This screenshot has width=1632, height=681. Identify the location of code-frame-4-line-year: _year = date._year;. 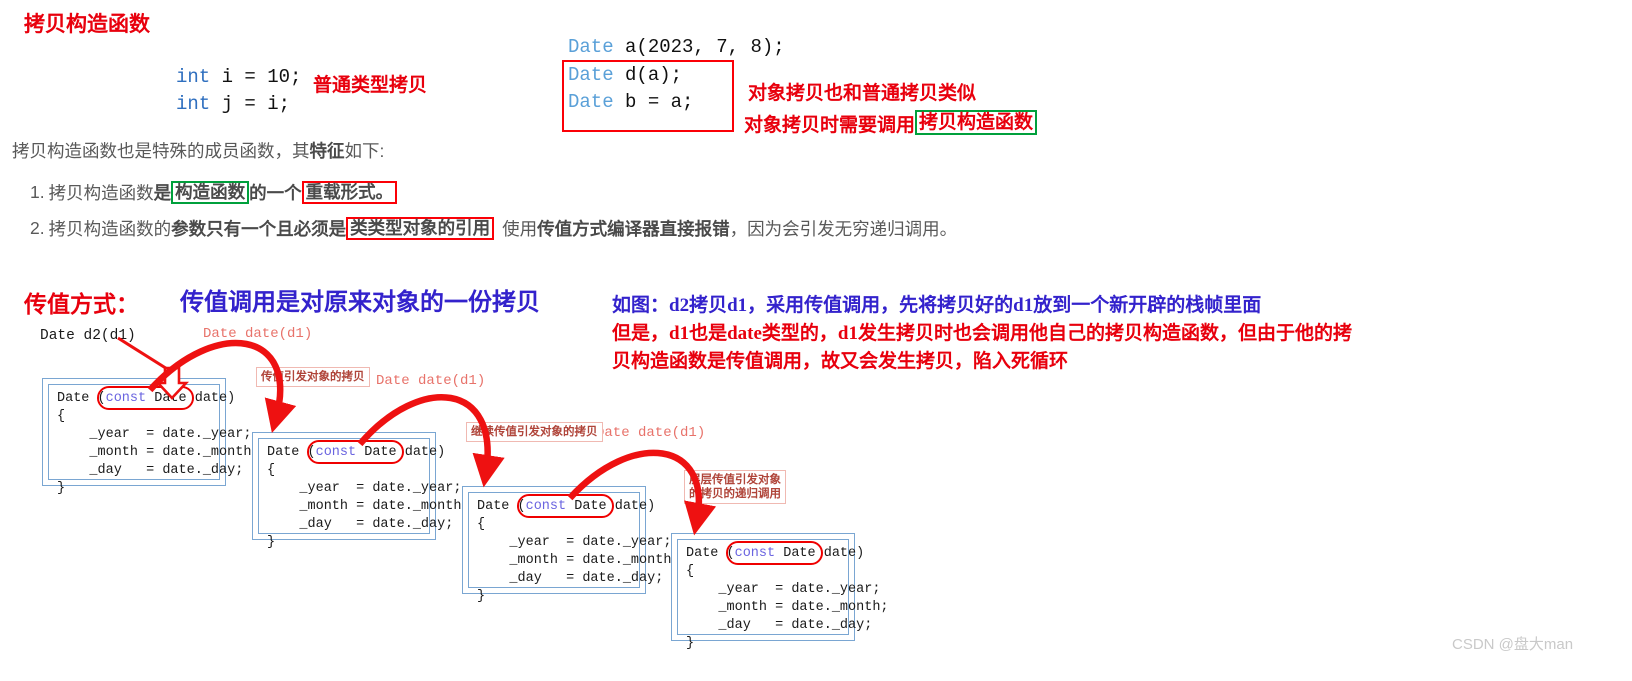
(783, 589).